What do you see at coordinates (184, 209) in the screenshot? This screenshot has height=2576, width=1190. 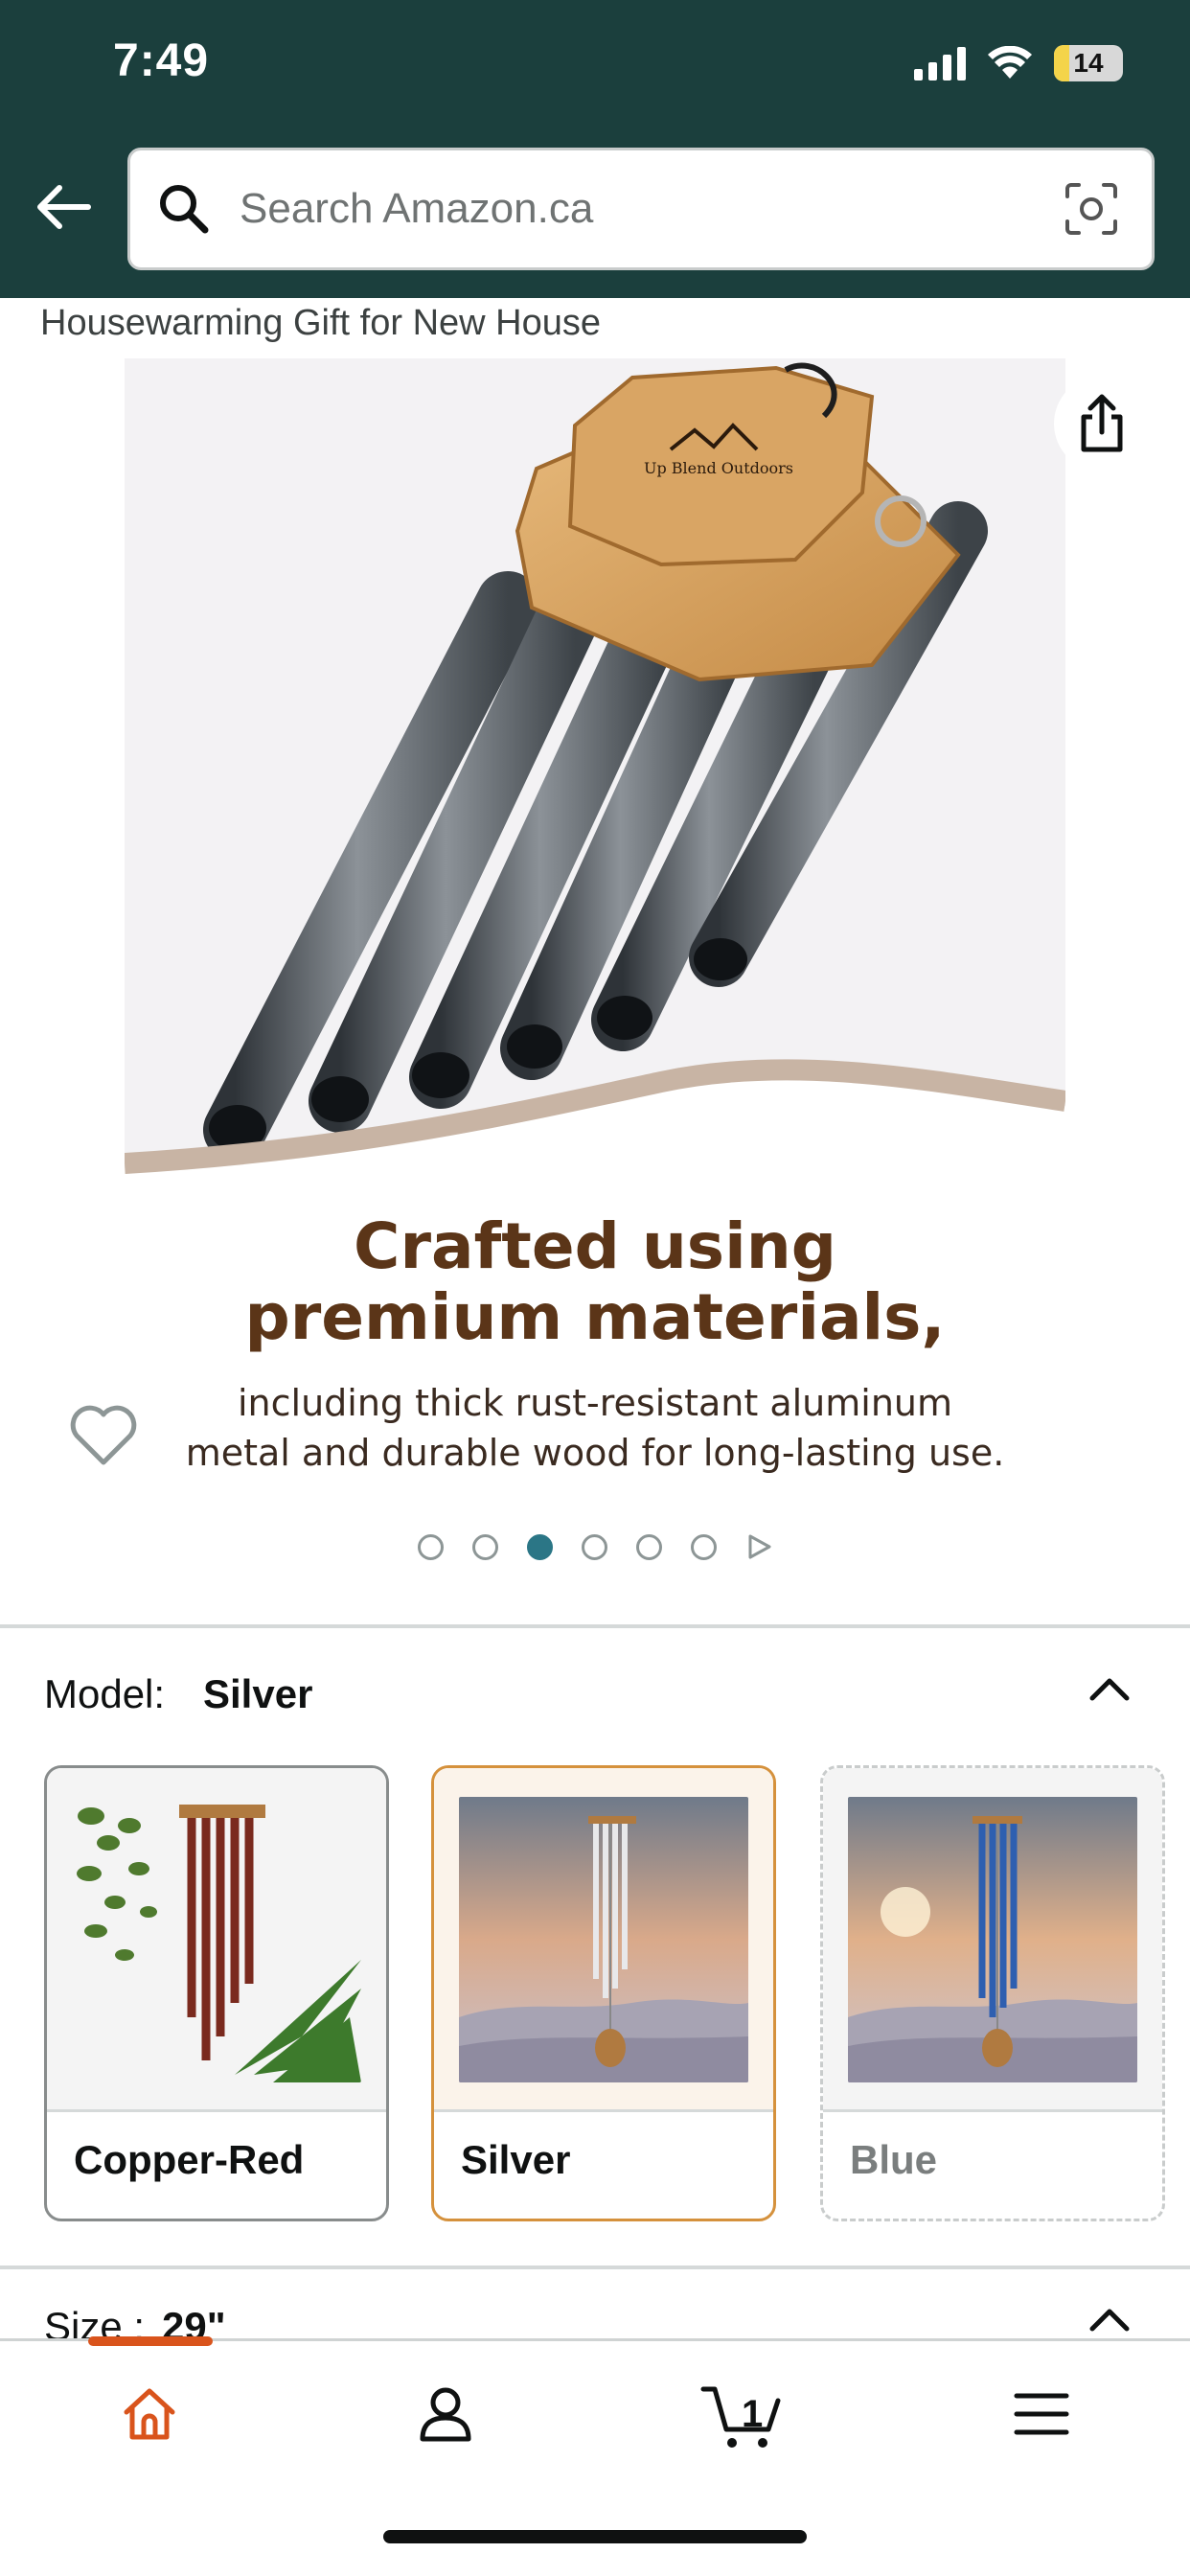 I see `search-icon` at bounding box center [184, 209].